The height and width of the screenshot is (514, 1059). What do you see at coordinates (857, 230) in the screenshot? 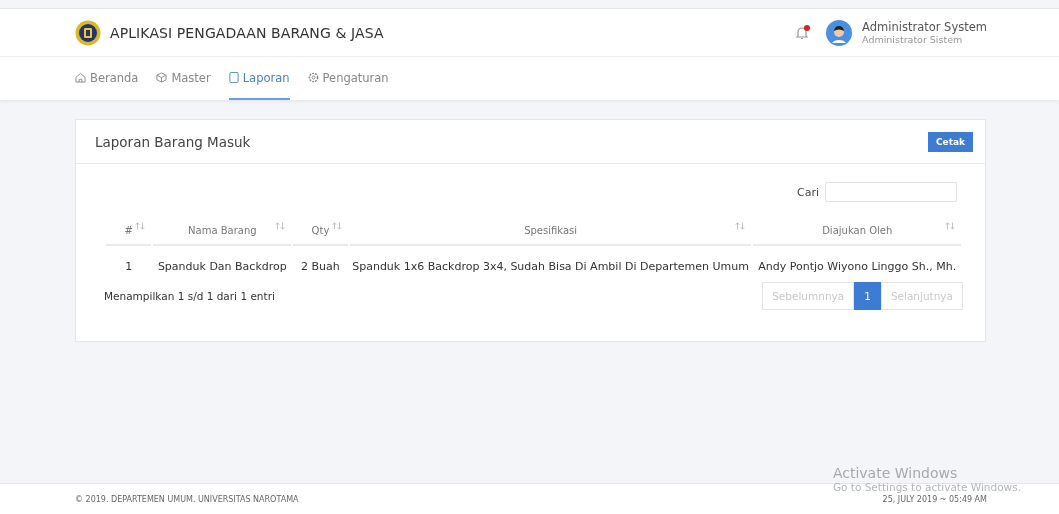
I see `column-header: Diajukan Oleh` at bounding box center [857, 230].